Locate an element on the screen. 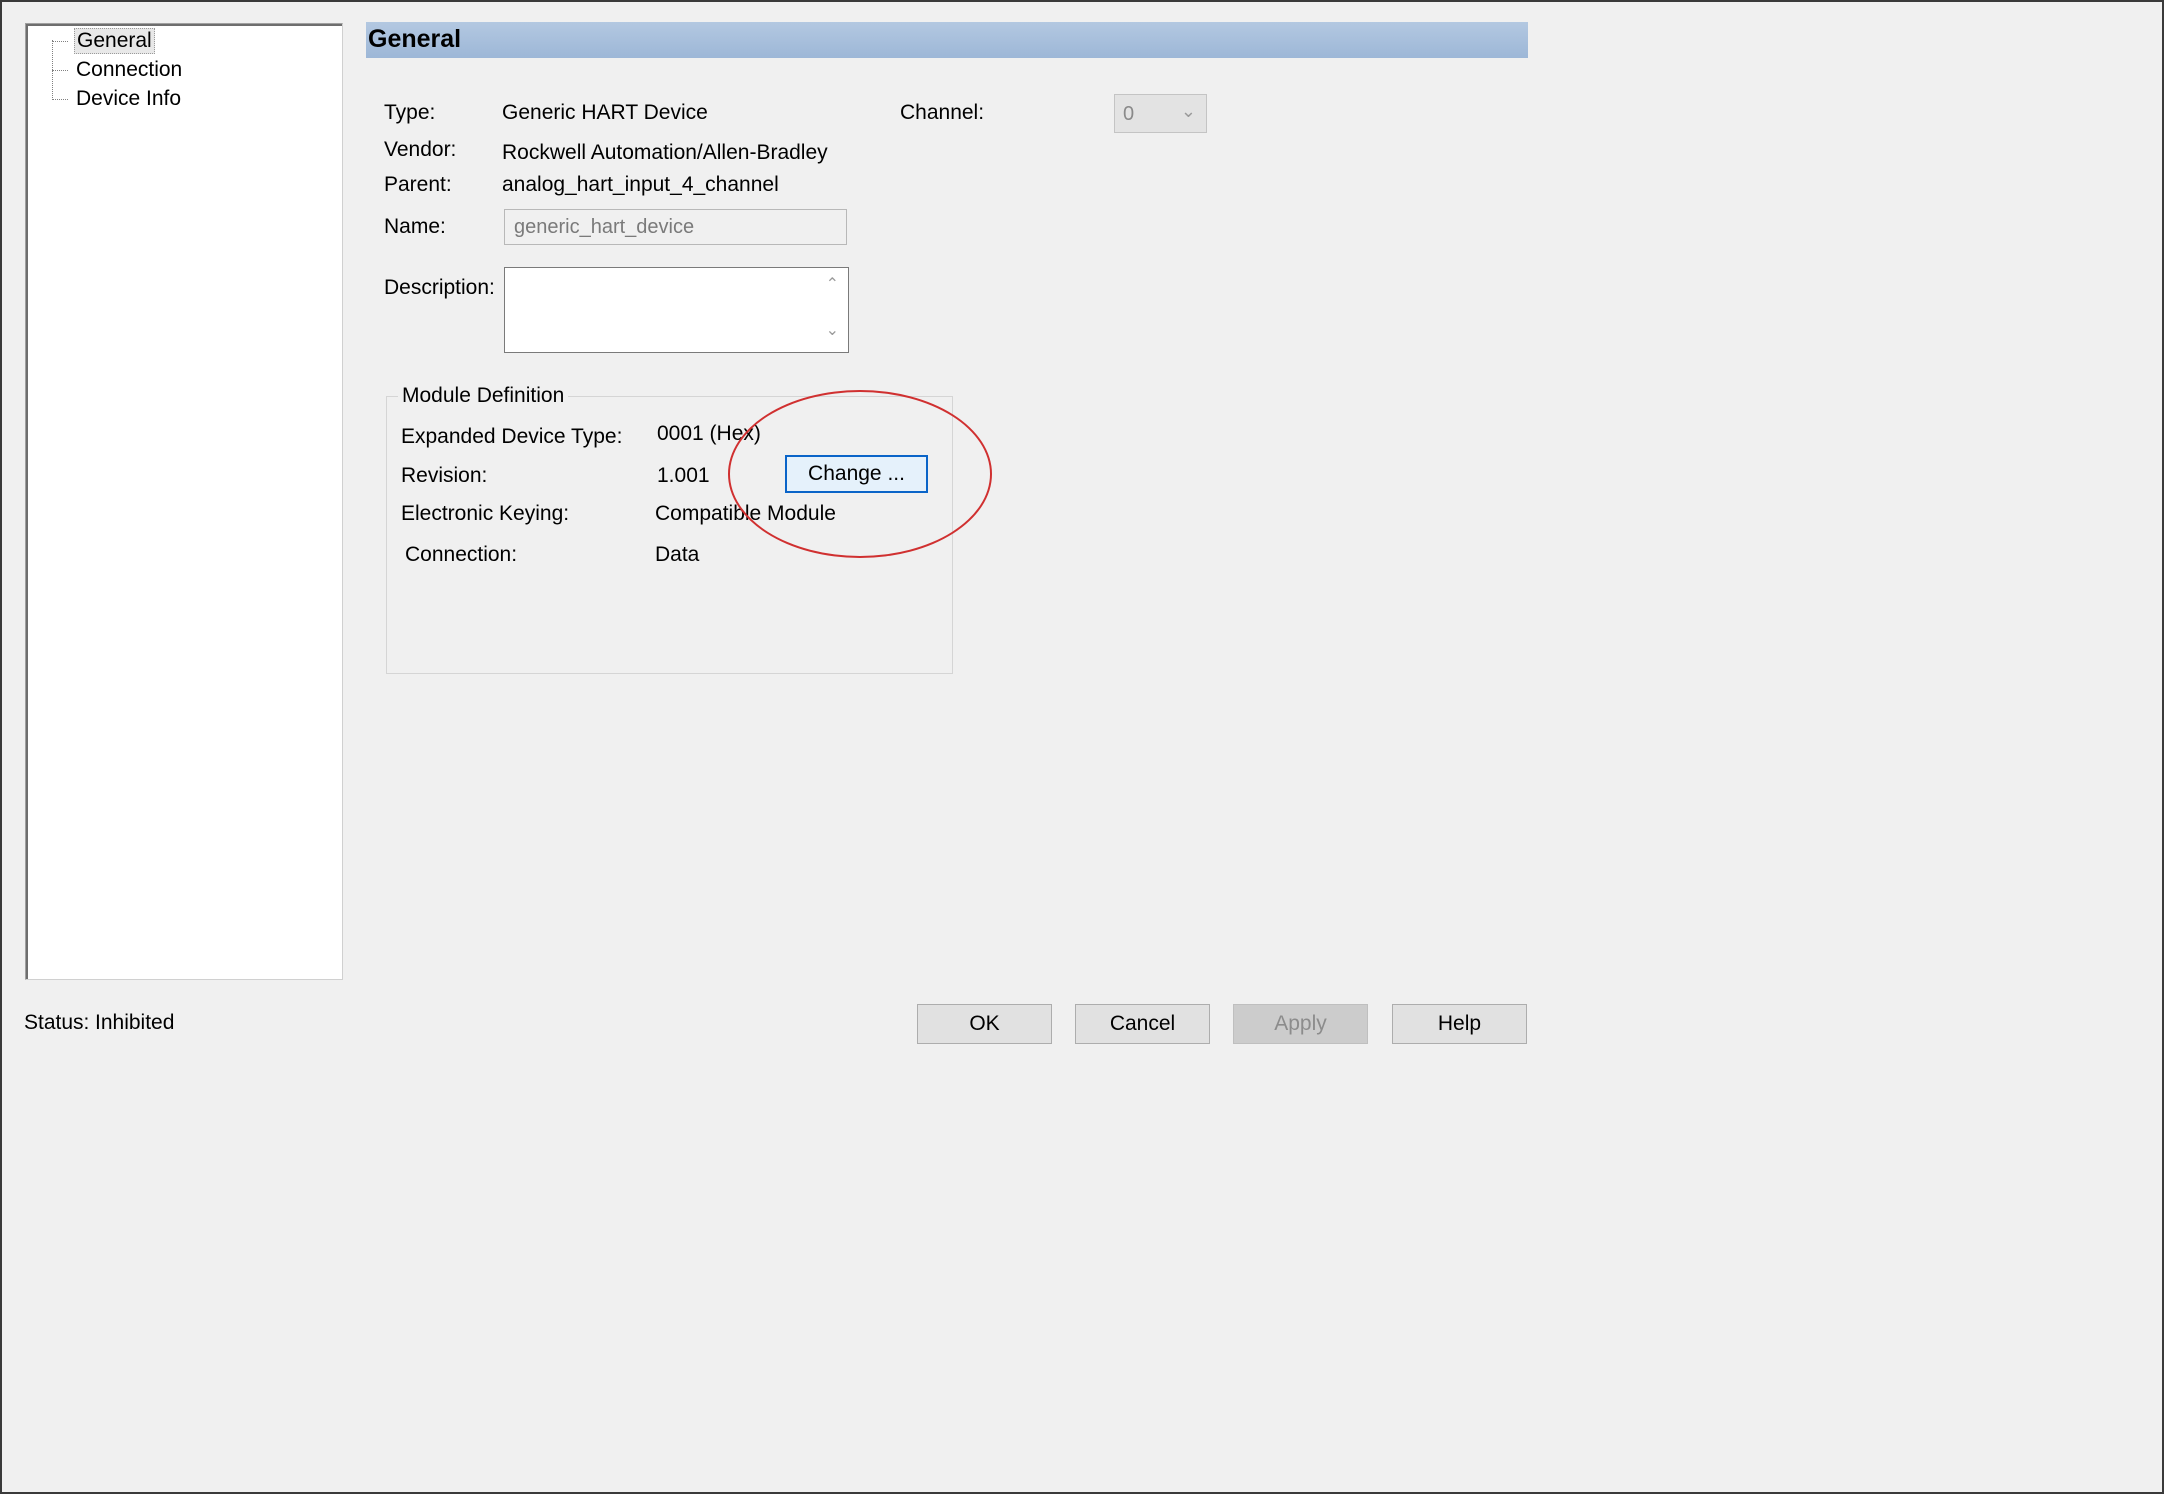 The image size is (2164, 1494). revision-value: 1.001 is located at coordinates (683, 475).